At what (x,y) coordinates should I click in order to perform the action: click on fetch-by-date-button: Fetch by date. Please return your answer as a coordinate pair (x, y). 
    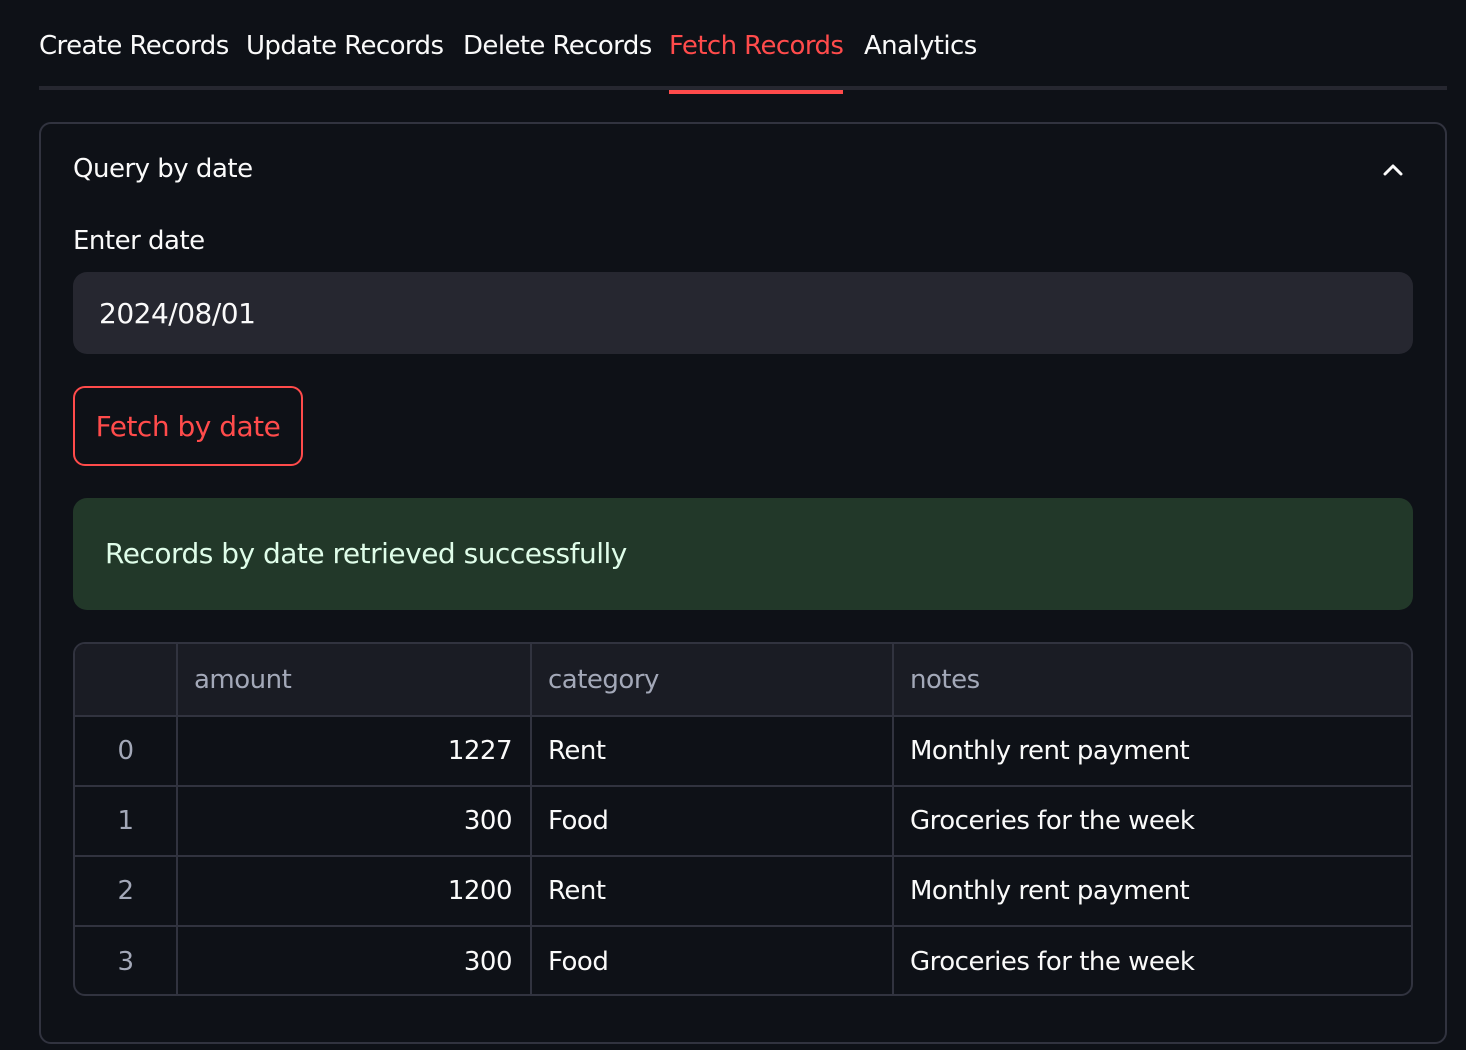
    Looking at the image, I should click on (188, 426).